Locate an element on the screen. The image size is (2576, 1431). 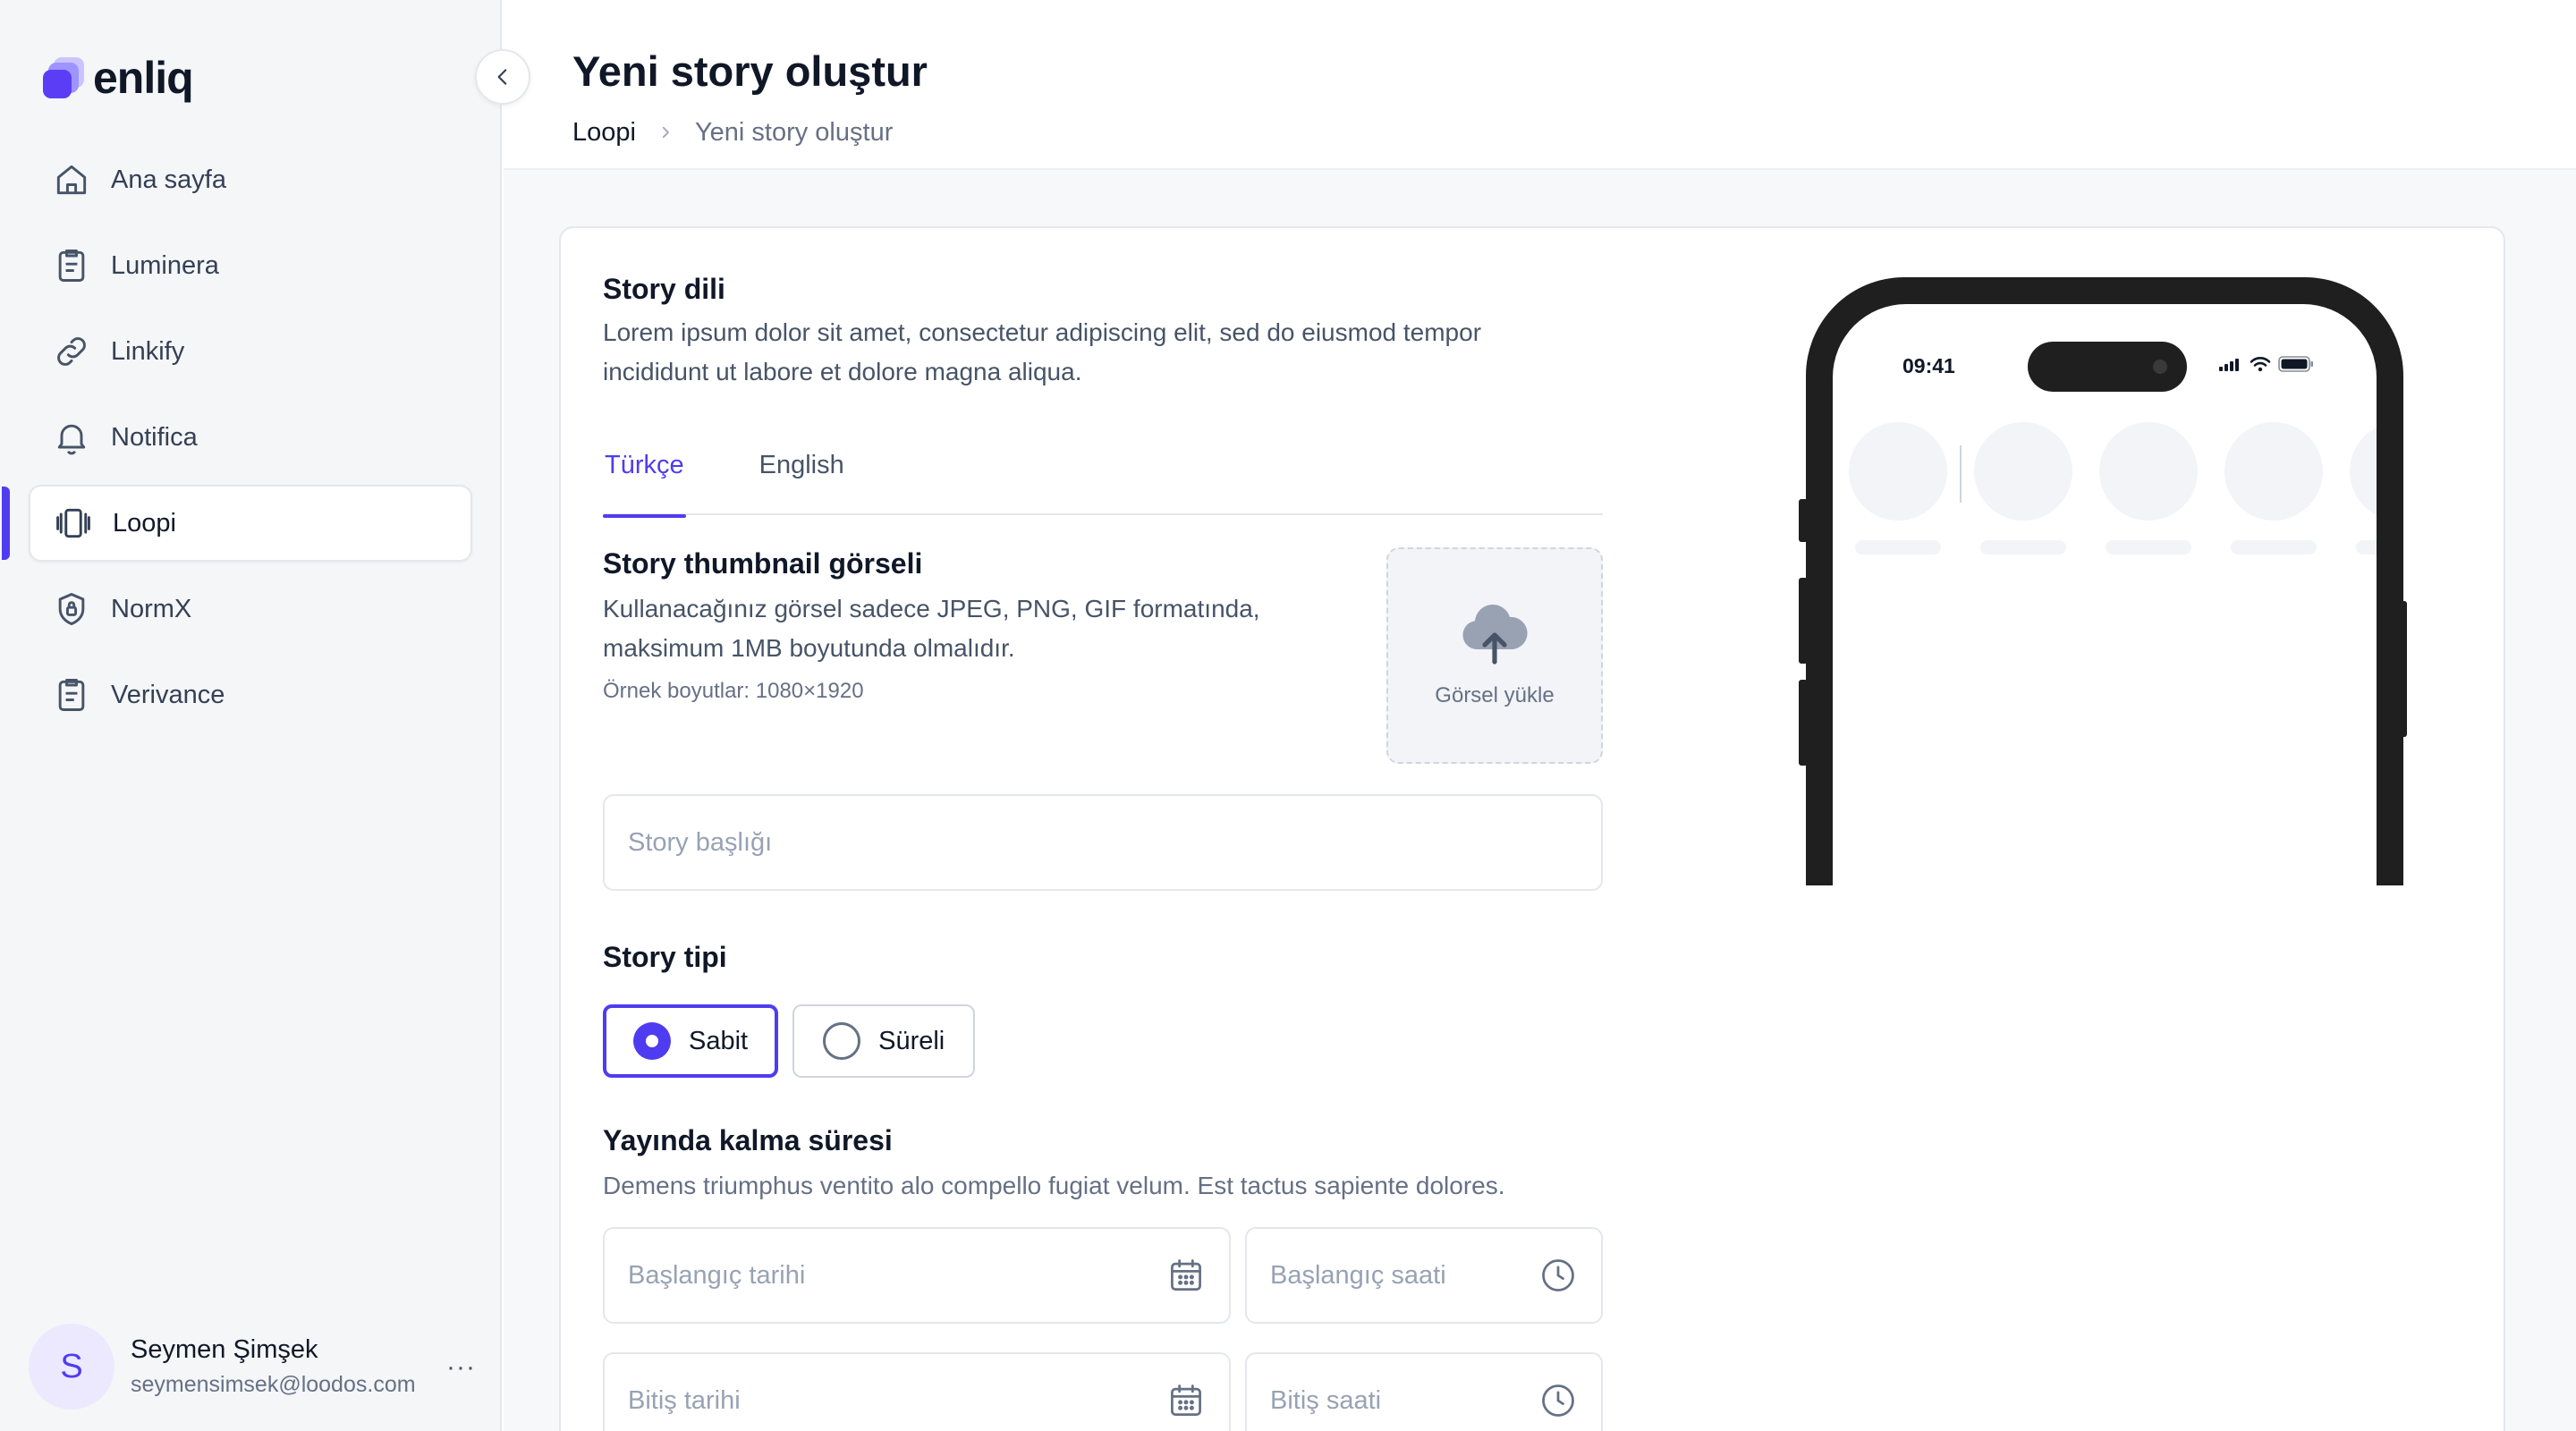
end-time-placeholder: Bitiş saati is located at coordinates (1326, 1400).